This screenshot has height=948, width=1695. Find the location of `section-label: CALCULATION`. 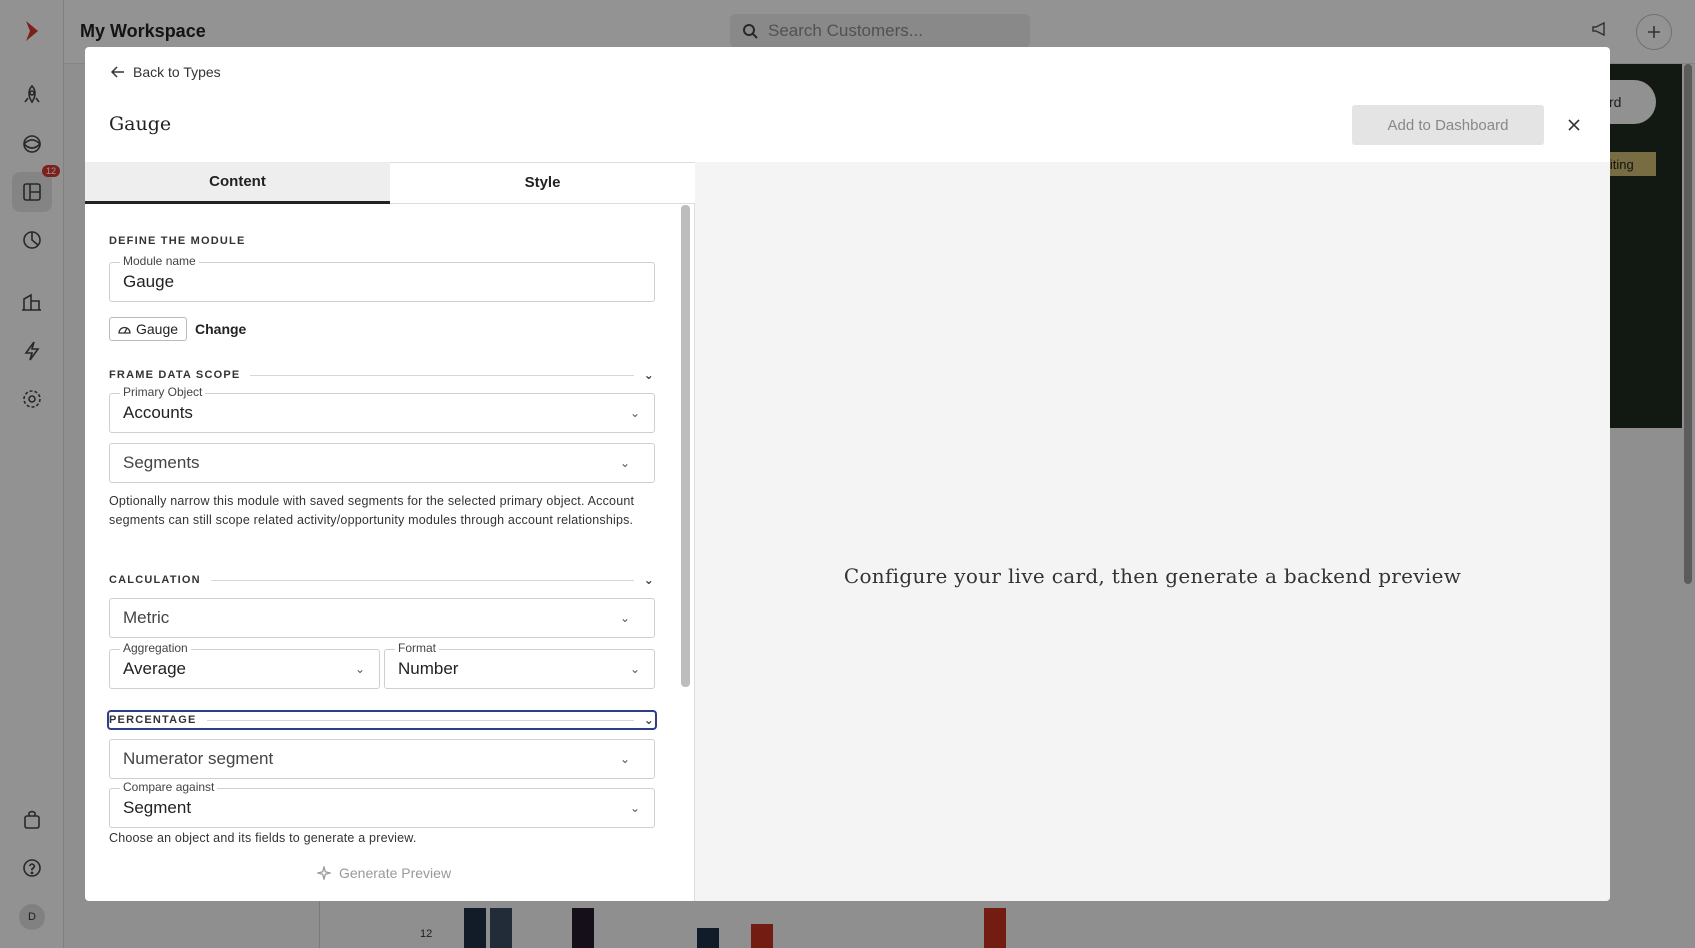

section-label: CALCULATION is located at coordinates (155, 580).